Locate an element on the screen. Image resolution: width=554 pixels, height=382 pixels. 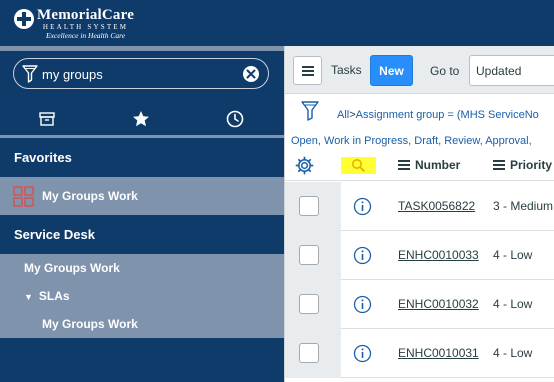
list-menu-button is located at coordinates (307, 70).